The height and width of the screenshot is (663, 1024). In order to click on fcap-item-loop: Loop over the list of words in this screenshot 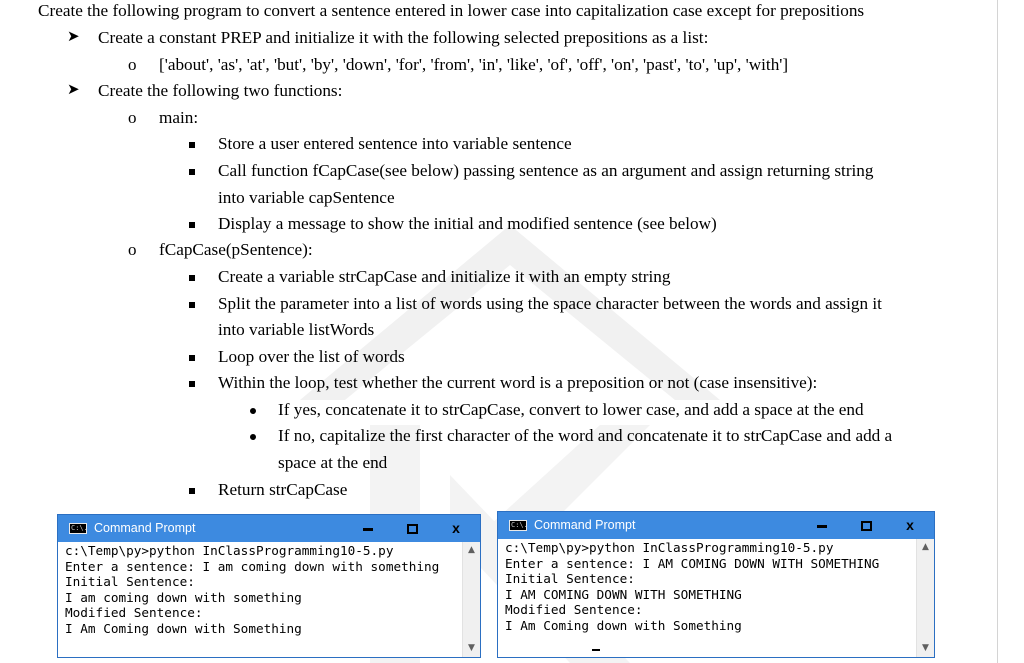, I will do `click(311, 356)`.